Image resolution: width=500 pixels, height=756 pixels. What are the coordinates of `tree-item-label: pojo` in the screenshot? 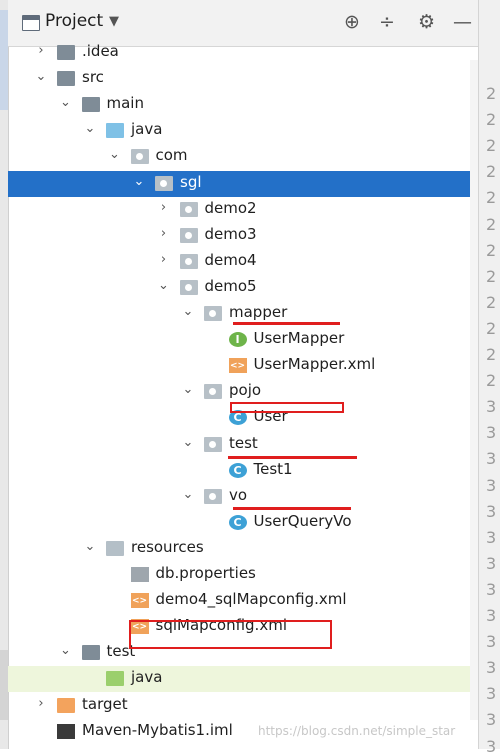 It's located at (245, 390).